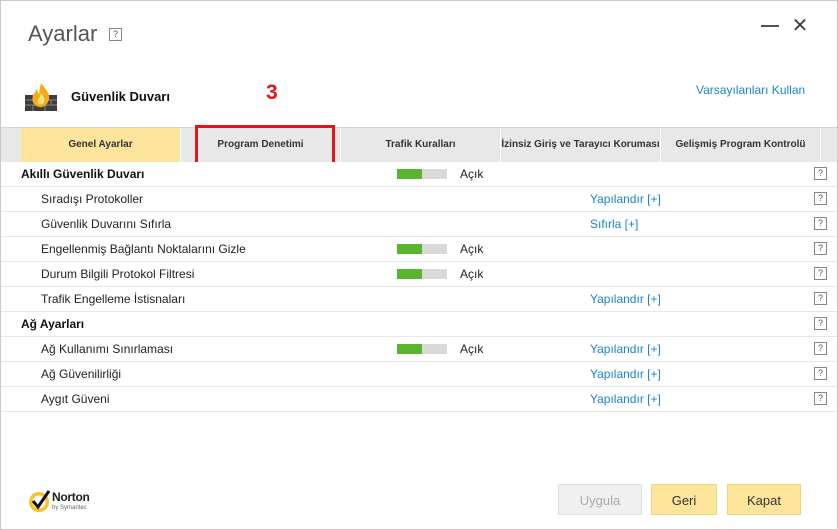 Image resolution: width=838 pixels, height=530 pixels. Describe the element at coordinates (600, 499) in the screenshot. I see `apply-button: Uygula` at that location.